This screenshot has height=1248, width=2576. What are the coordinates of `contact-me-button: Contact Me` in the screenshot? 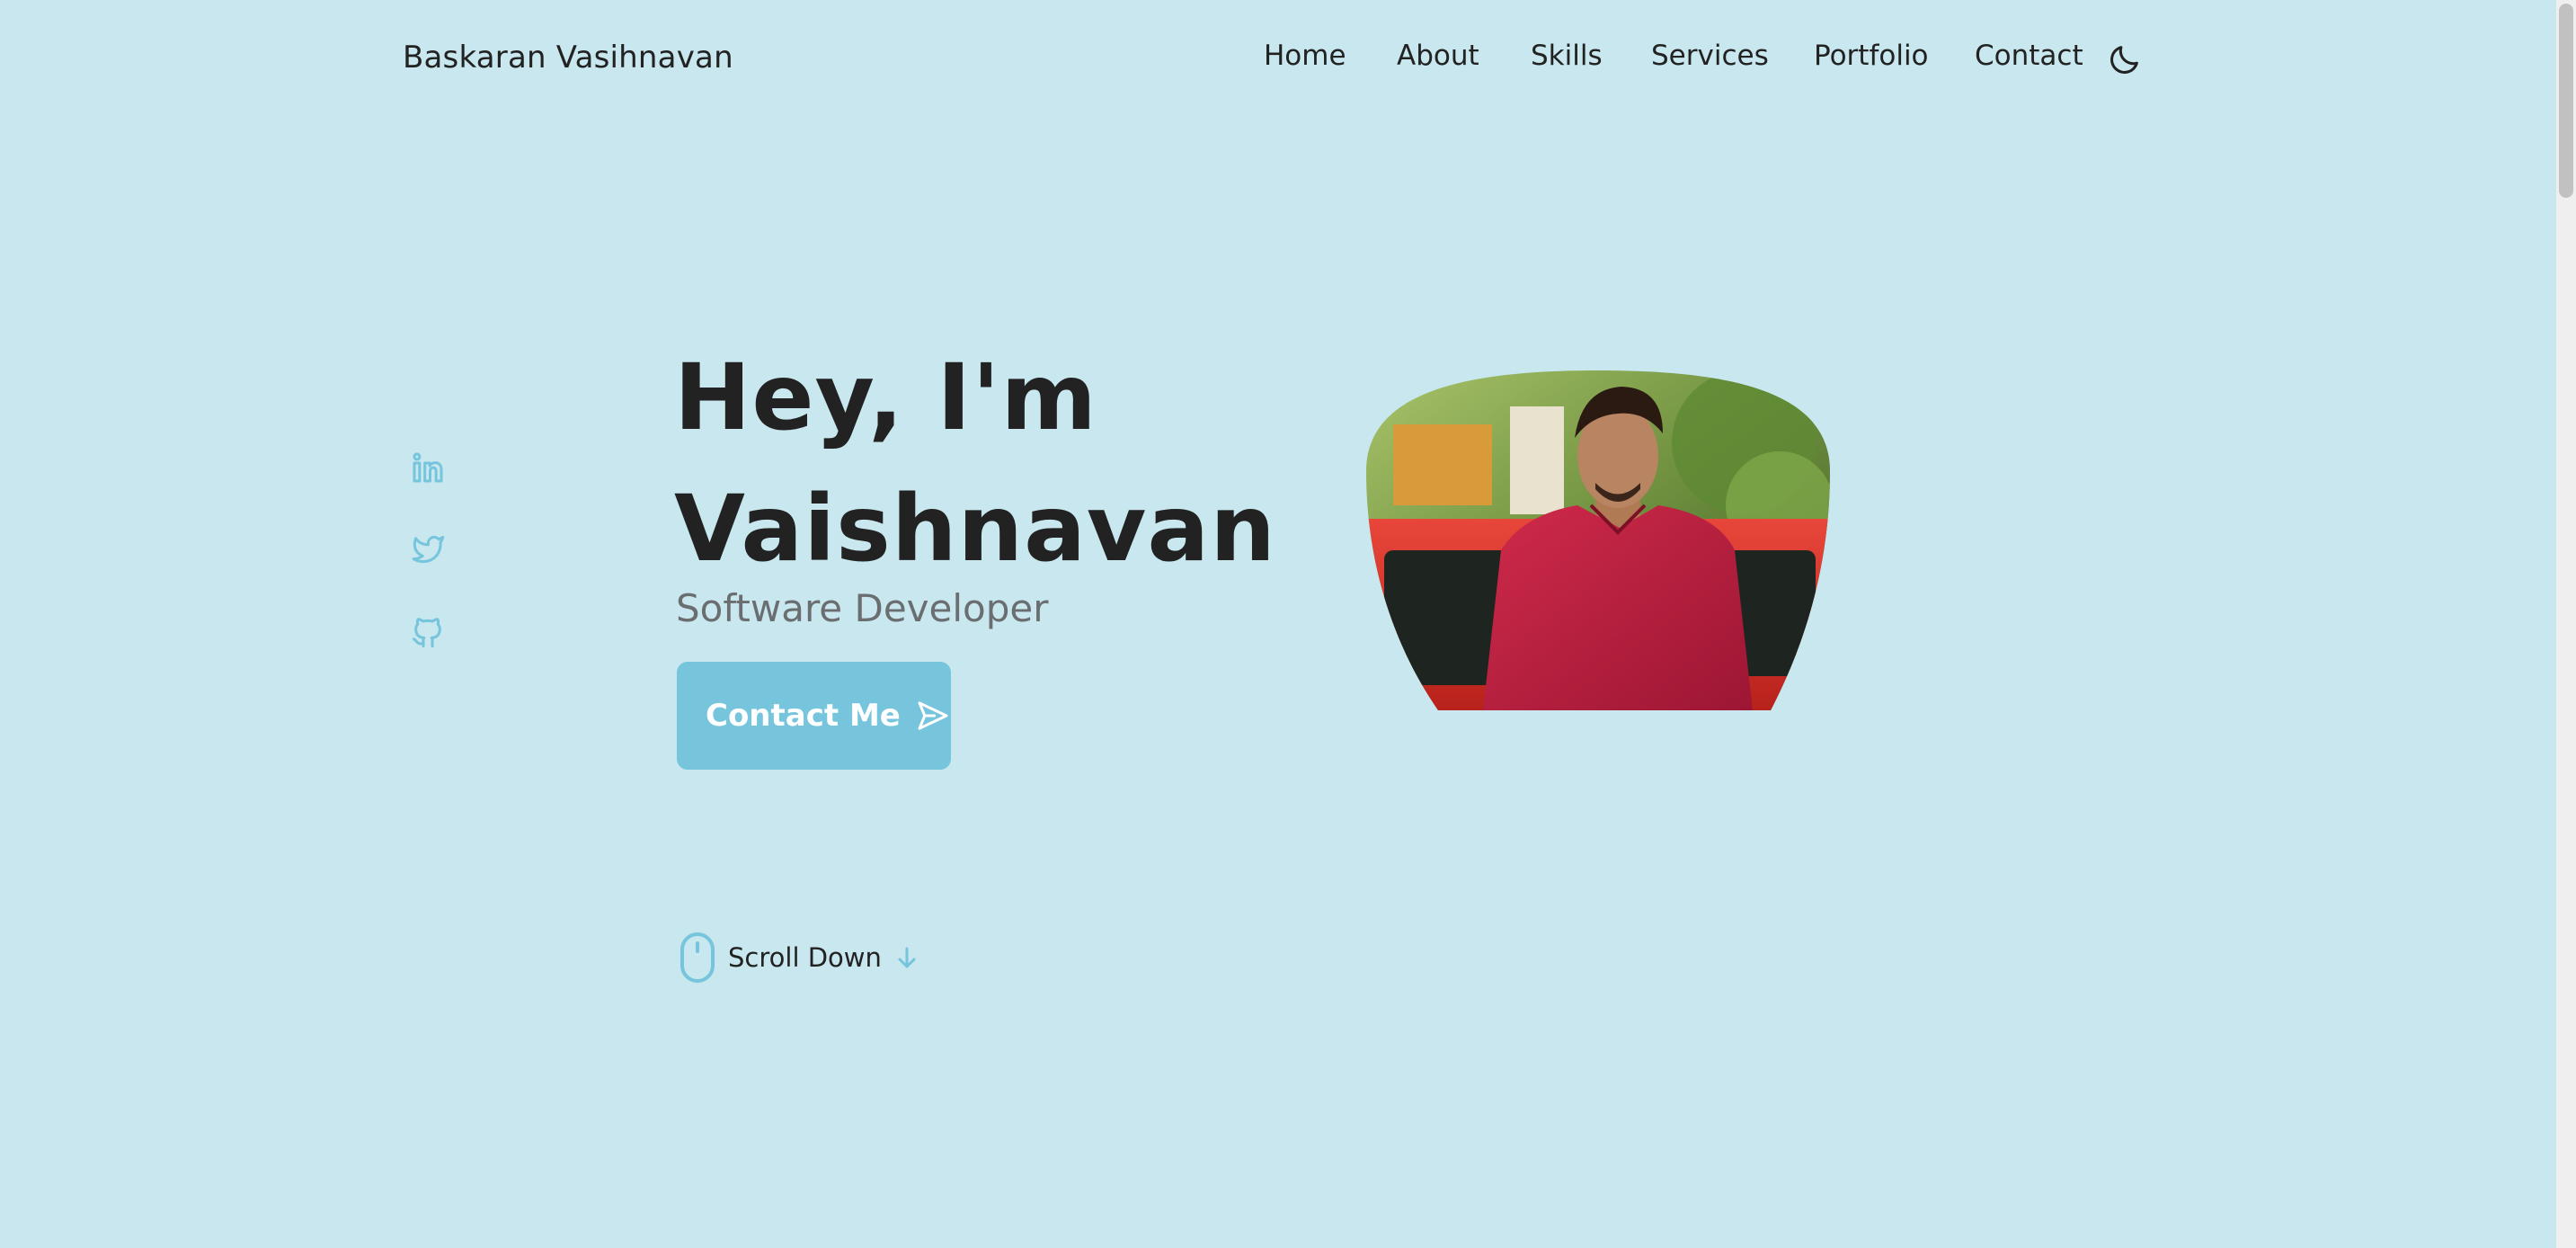 It's located at (814, 716).